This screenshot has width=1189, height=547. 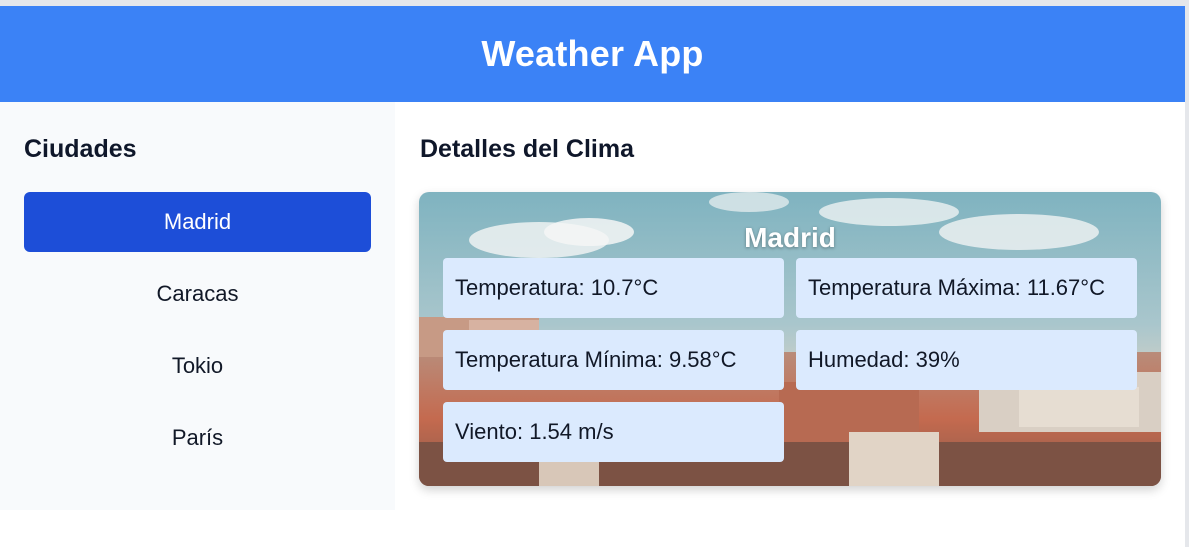 What do you see at coordinates (197, 222) in the screenshot?
I see `city-item-madrid: Madrid` at bounding box center [197, 222].